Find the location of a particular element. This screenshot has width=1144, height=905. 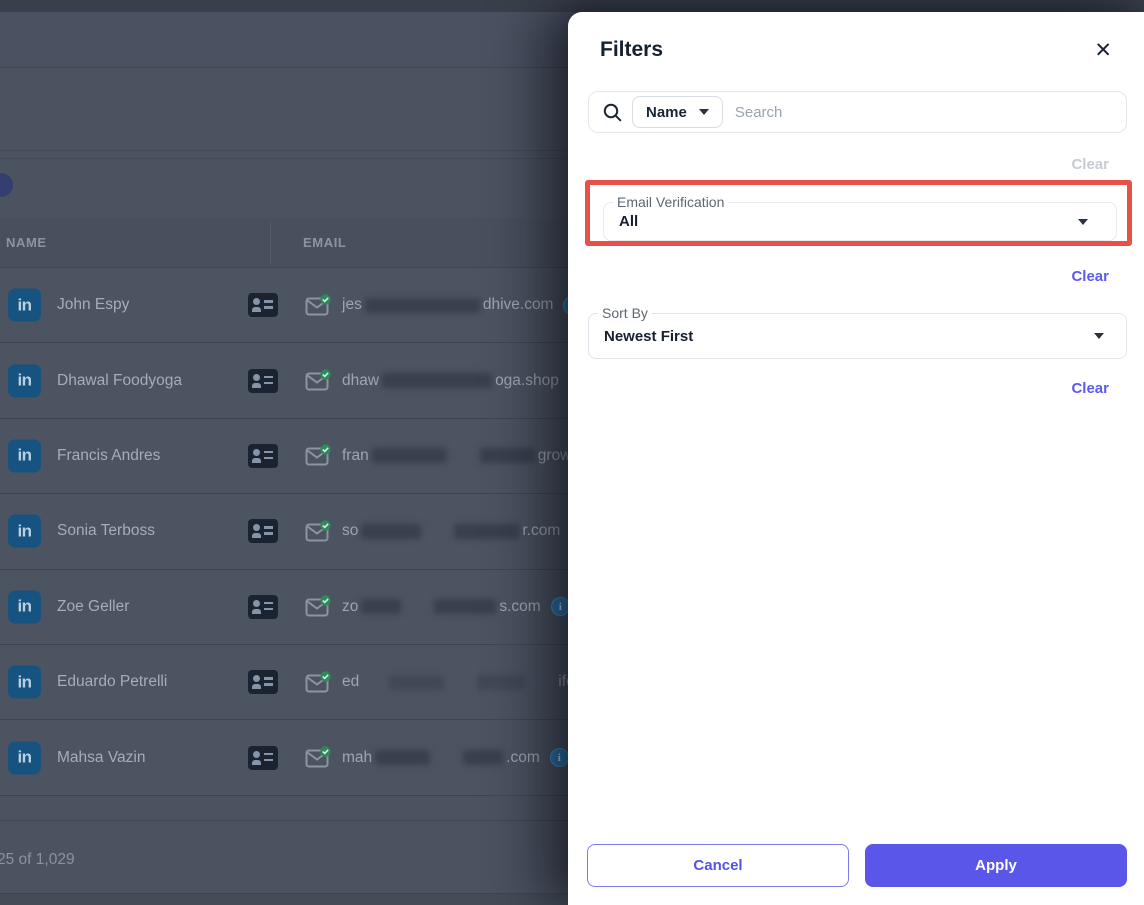

sort-by-select: Sort By Newest First is located at coordinates (857, 332).